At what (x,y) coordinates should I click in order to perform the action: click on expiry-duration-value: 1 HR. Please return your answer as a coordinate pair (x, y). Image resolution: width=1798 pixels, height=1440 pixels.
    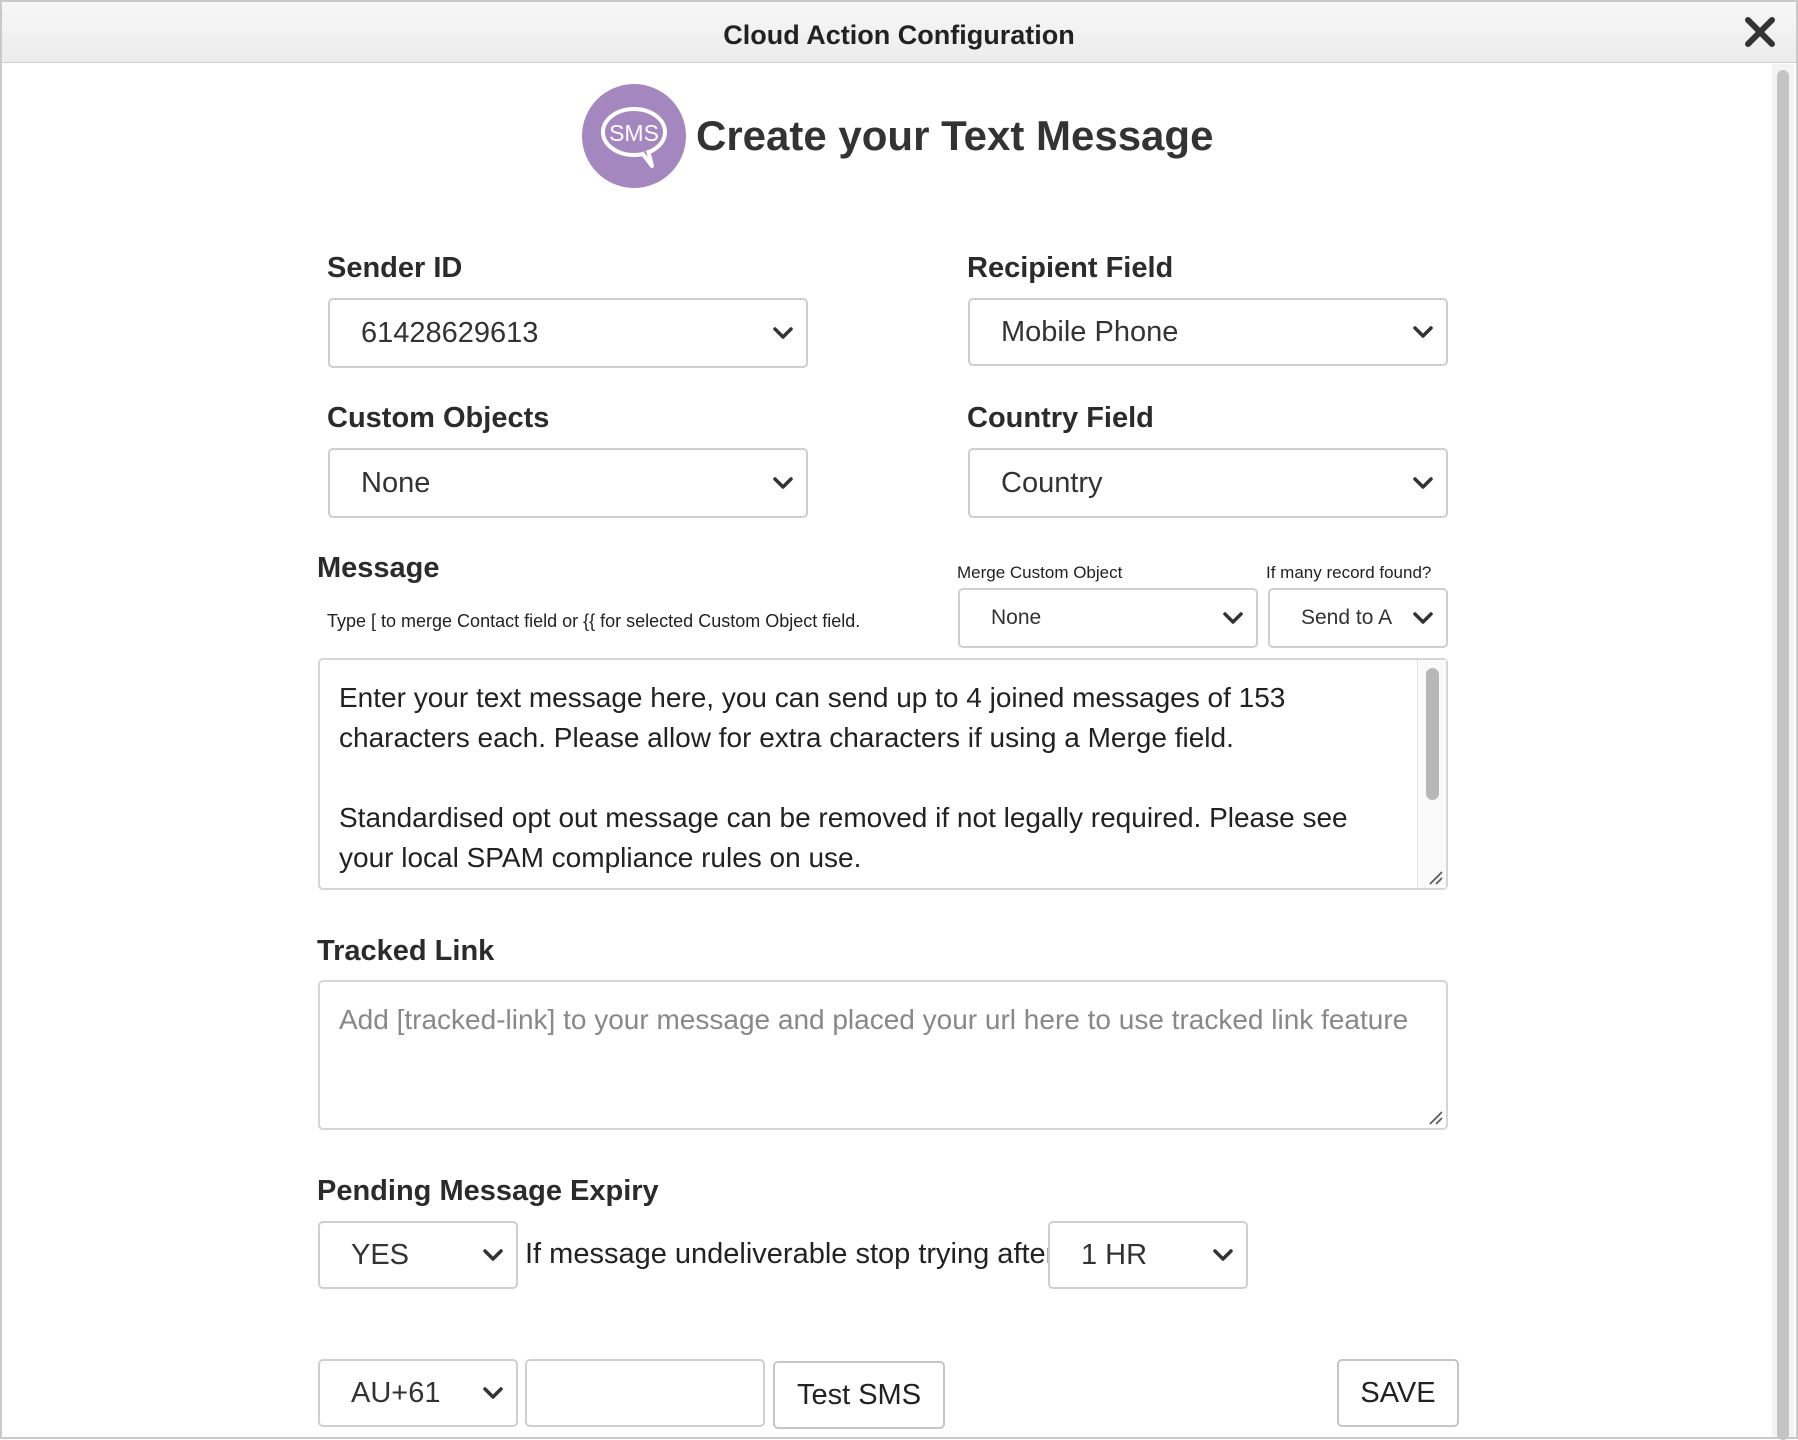
    Looking at the image, I should click on (1114, 1254).